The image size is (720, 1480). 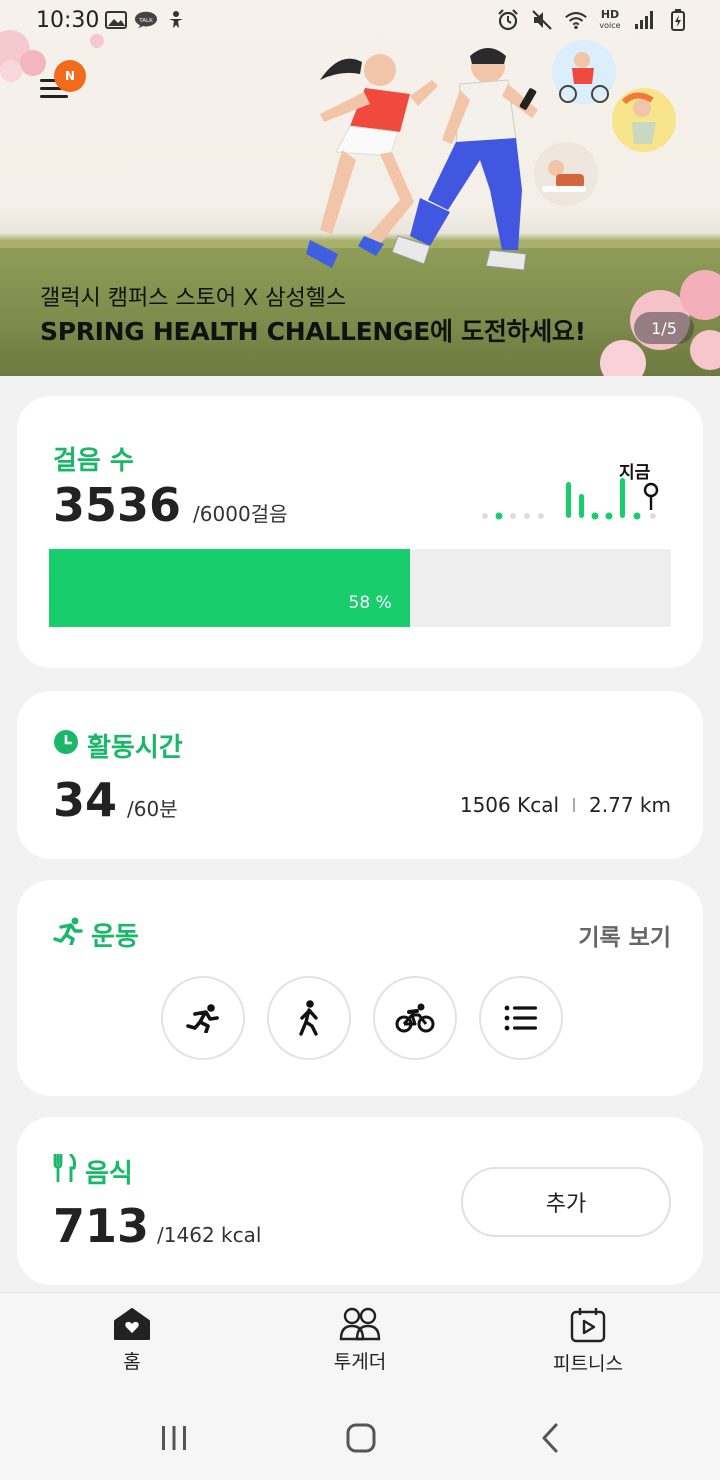 I want to click on banner-page-indicator: 1/5, so click(x=664, y=328).